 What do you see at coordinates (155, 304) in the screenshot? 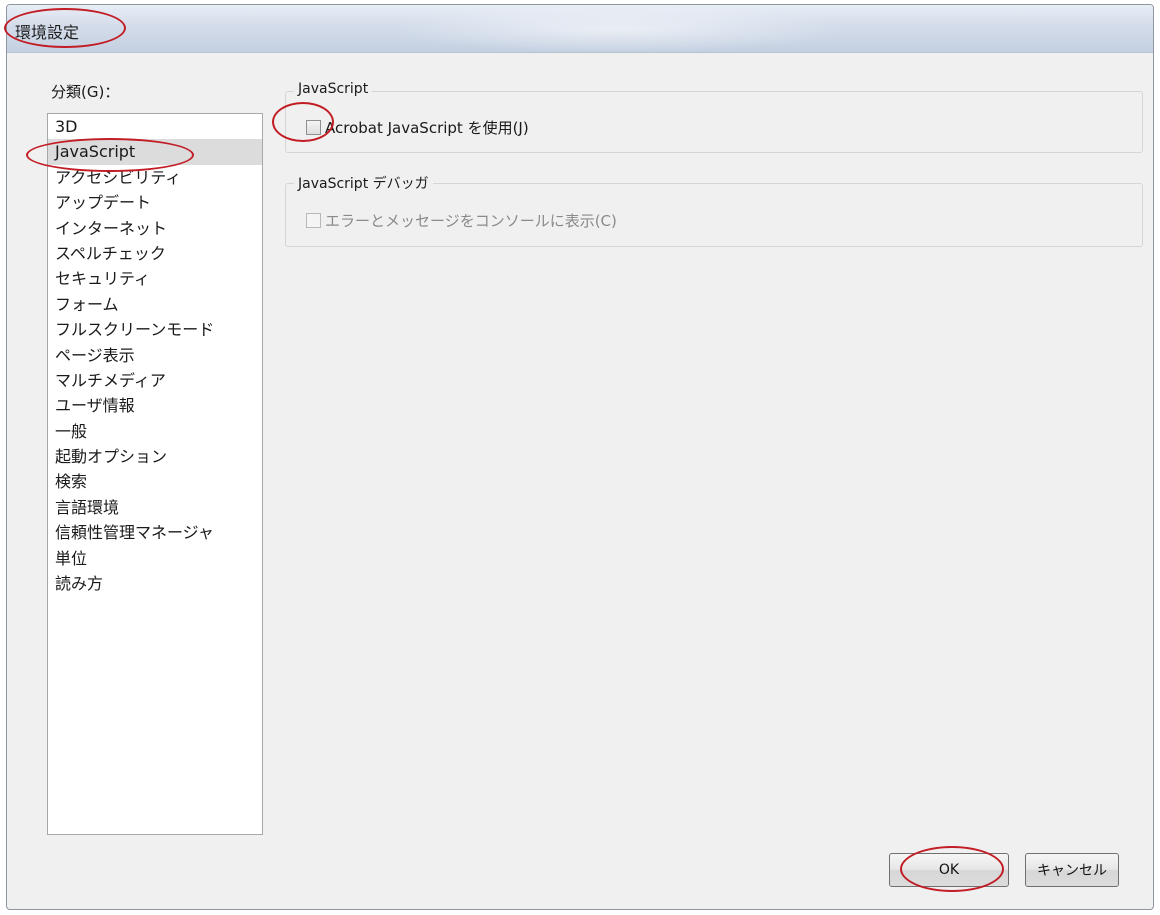
I see `category-item: フォーム` at bounding box center [155, 304].